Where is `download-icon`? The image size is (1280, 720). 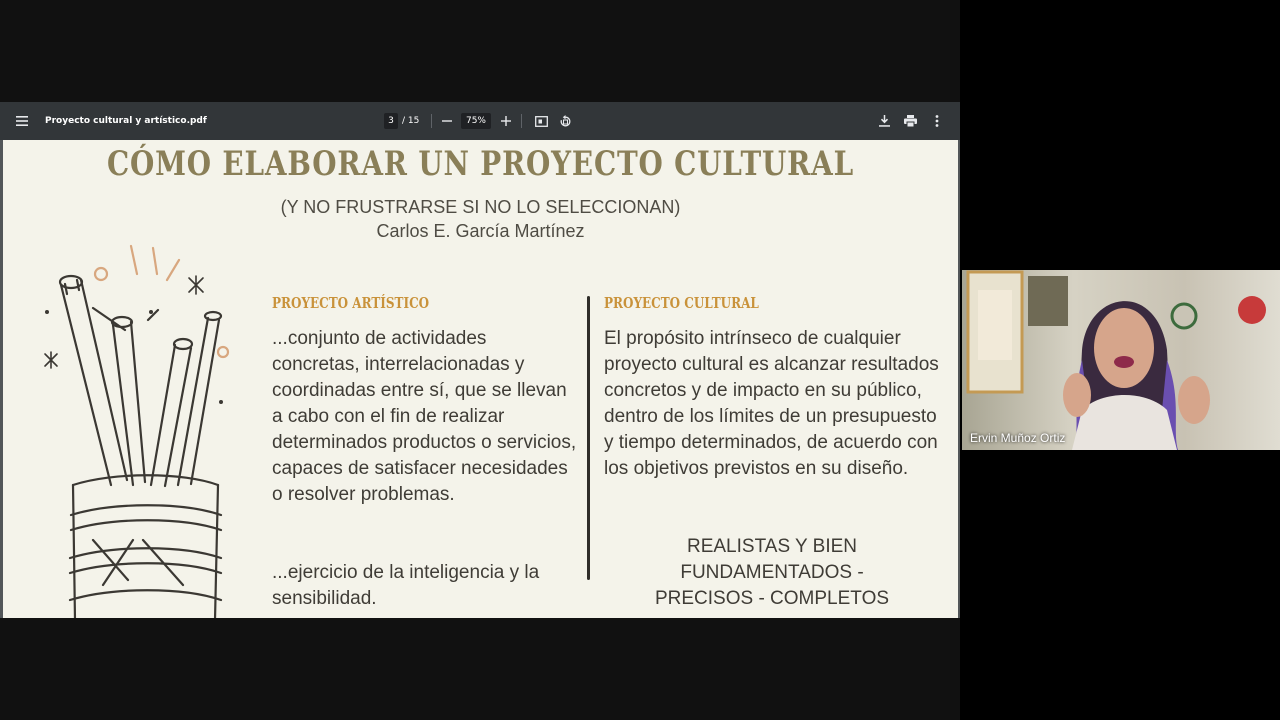 download-icon is located at coordinates (884, 121).